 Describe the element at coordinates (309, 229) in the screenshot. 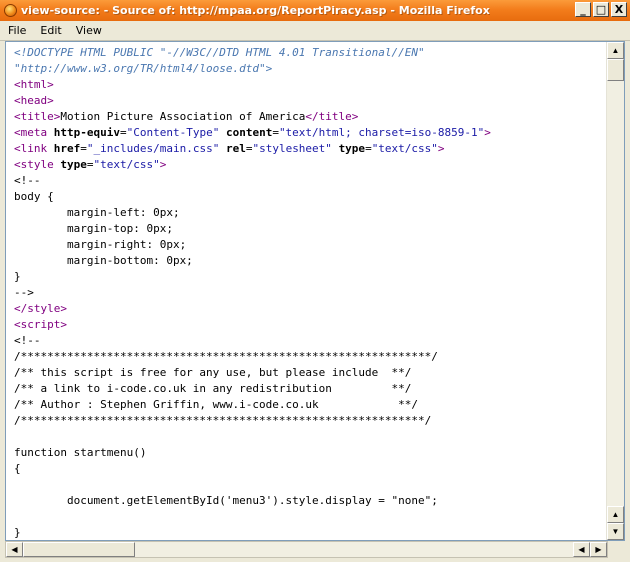

I see `source-line: margin-top: 0px;` at that location.